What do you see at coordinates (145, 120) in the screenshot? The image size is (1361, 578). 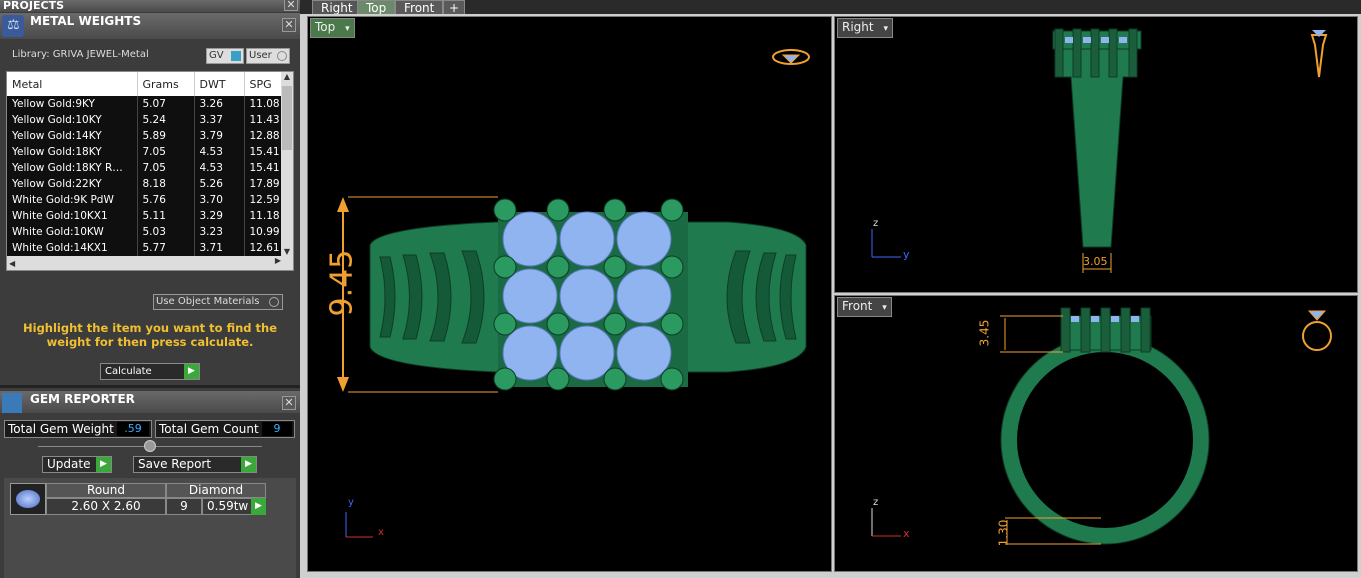 I see `table-row: Yellow Gold:10KY 5.24 3.37 11.43` at bounding box center [145, 120].